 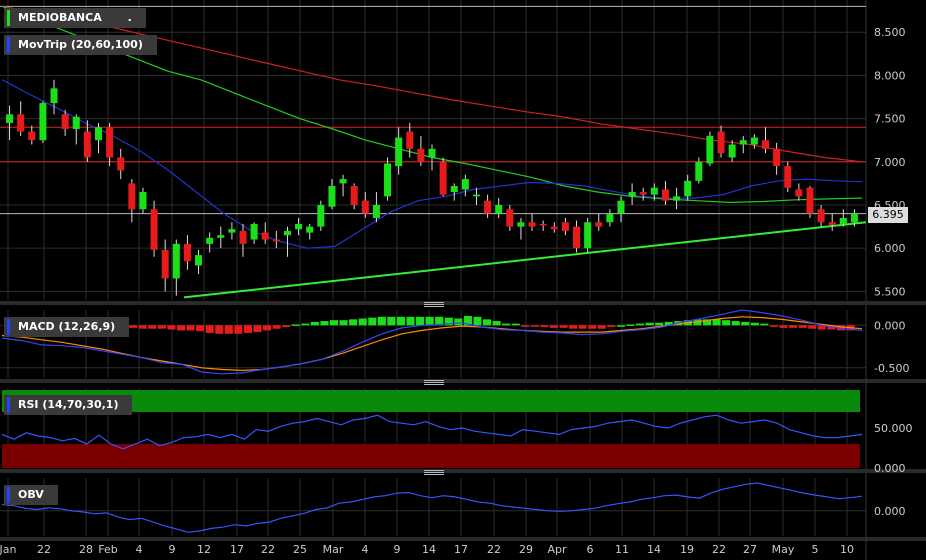 I want to click on rsi-oversold-zone, so click(x=431, y=456).